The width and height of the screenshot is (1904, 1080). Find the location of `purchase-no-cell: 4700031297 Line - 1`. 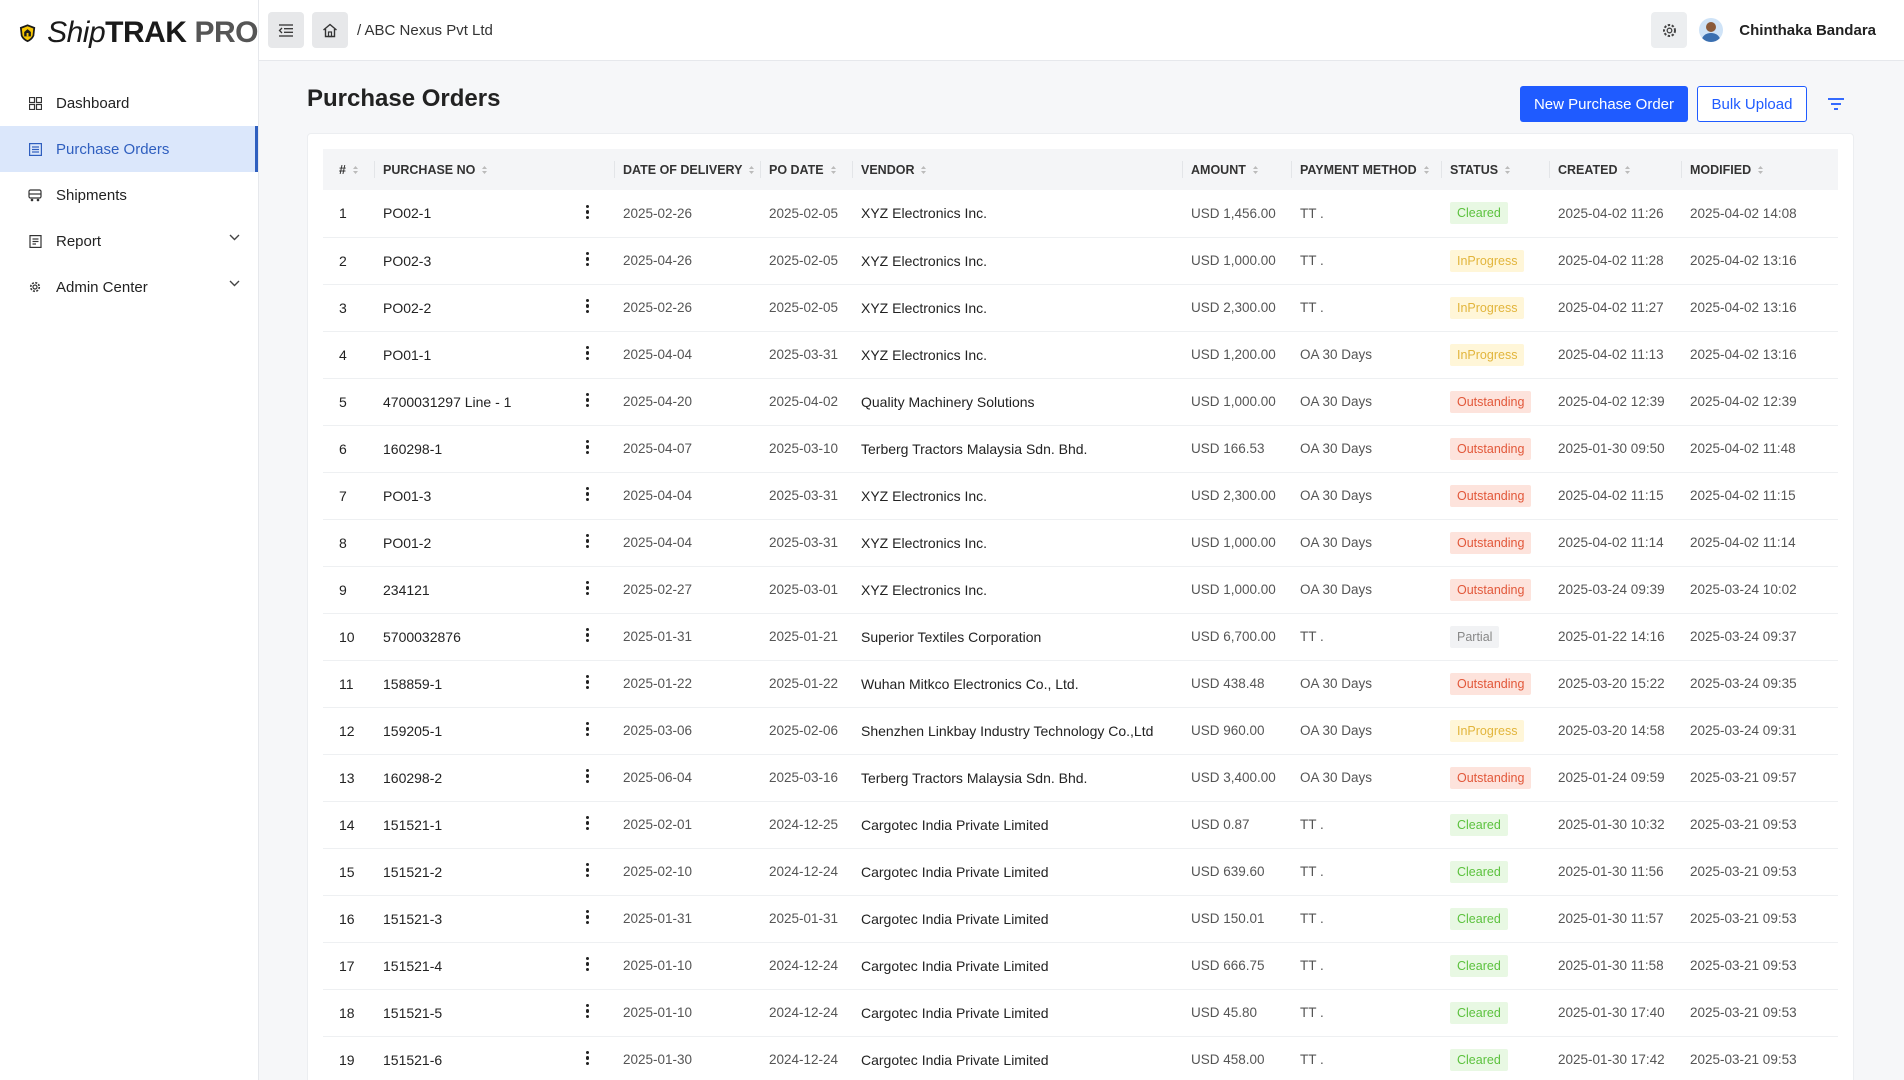

purchase-no-cell: 4700031297 Line - 1 is located at coordinates (467, 401).